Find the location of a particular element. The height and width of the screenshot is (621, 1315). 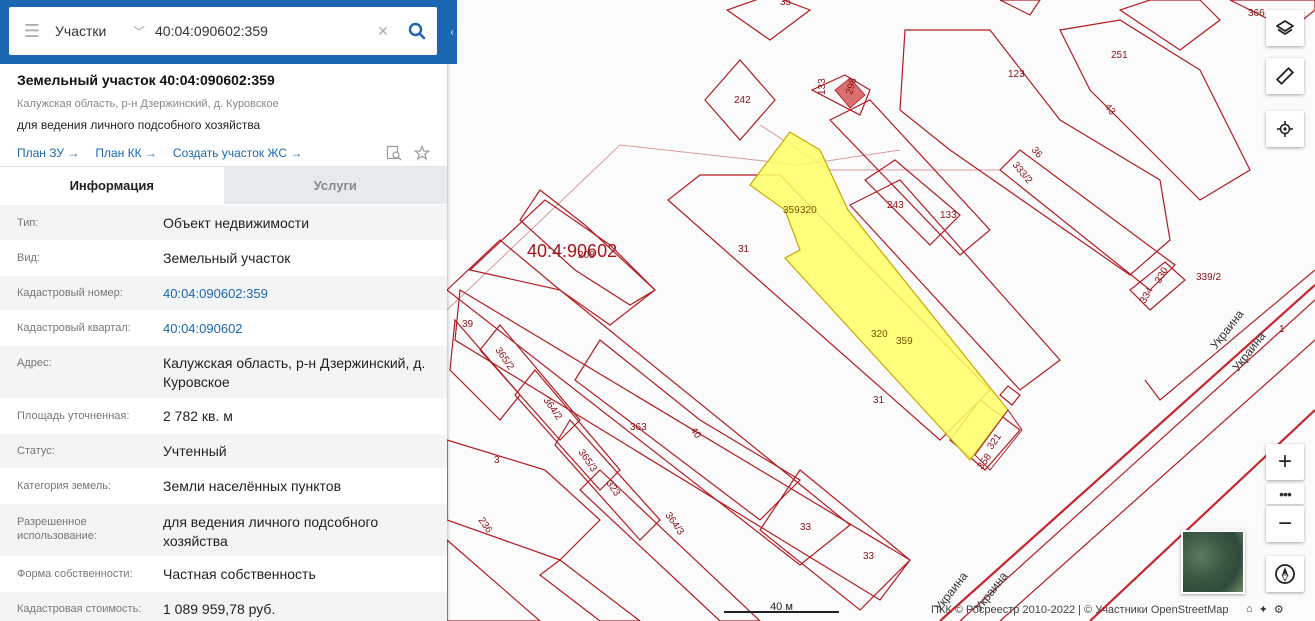

cadastral-number-link: 40:04:090602:359 is located at coordinates (296, 297).